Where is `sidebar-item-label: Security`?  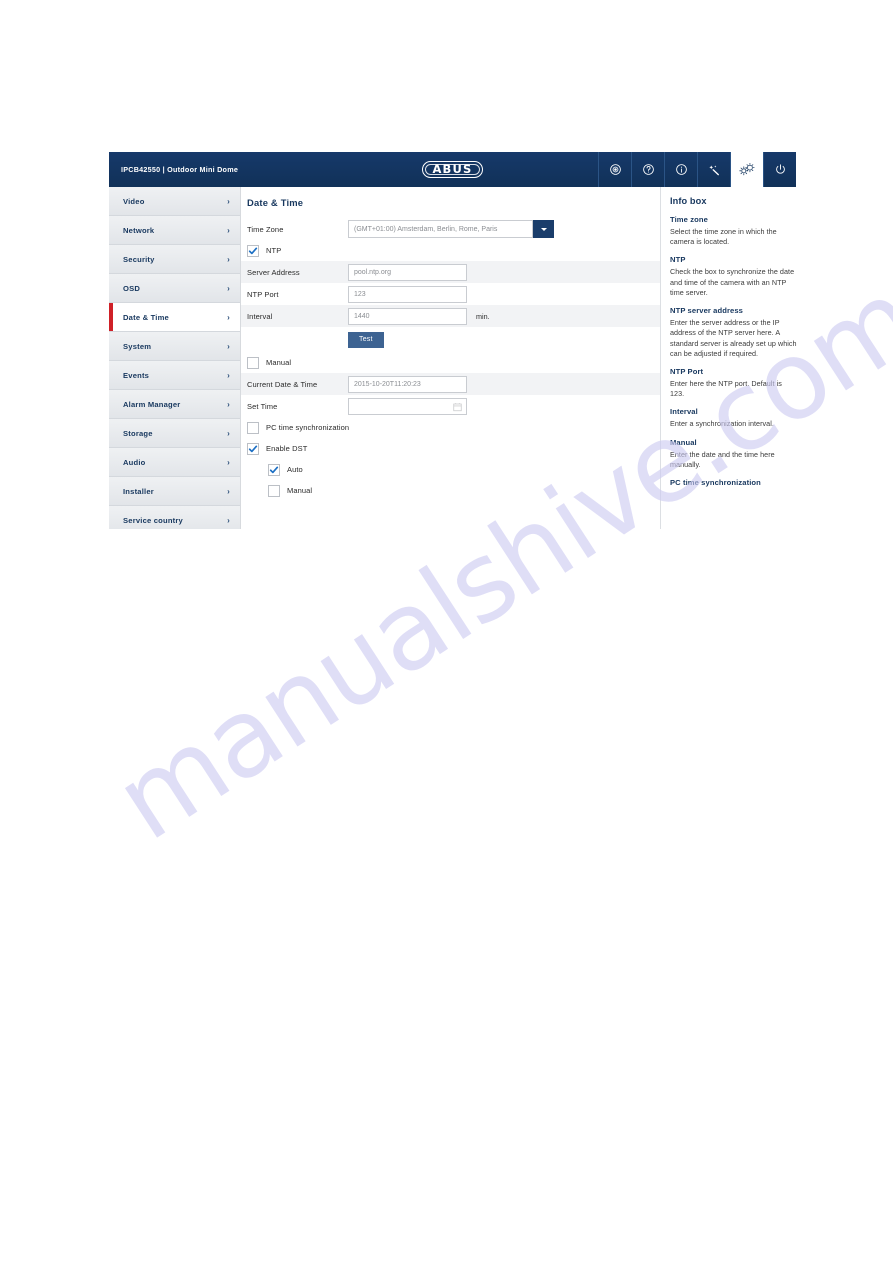
sidebar-item-label: Security is located at coordinates (139, 259).